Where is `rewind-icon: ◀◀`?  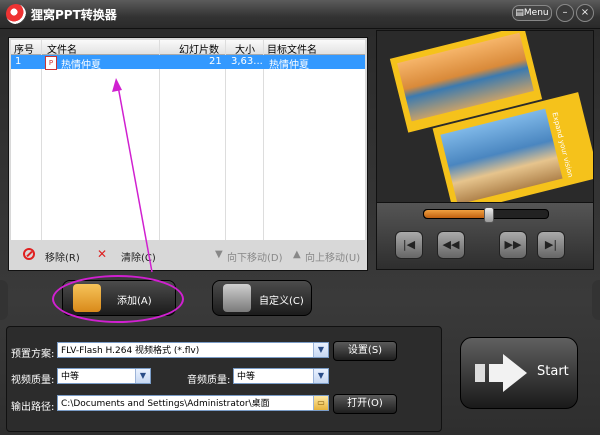 rewind-icon: ◀◀ is located at coordinates (451, 245).